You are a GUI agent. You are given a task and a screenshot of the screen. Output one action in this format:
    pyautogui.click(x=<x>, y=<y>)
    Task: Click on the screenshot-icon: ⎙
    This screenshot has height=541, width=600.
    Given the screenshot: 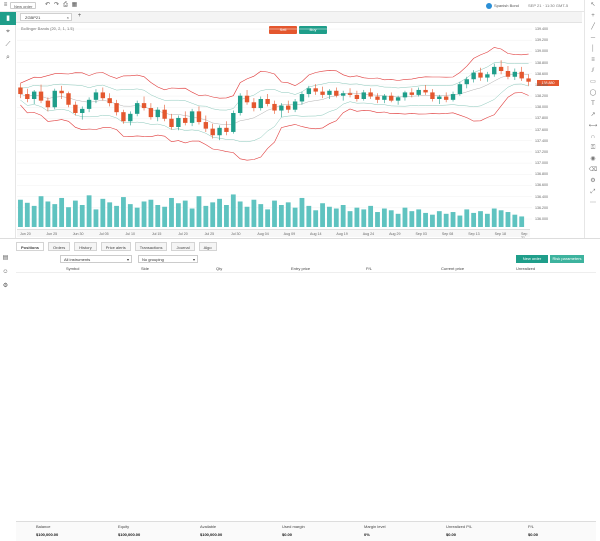 What is the action you would take?
    pyautogui.click(x=65, y=5)
    